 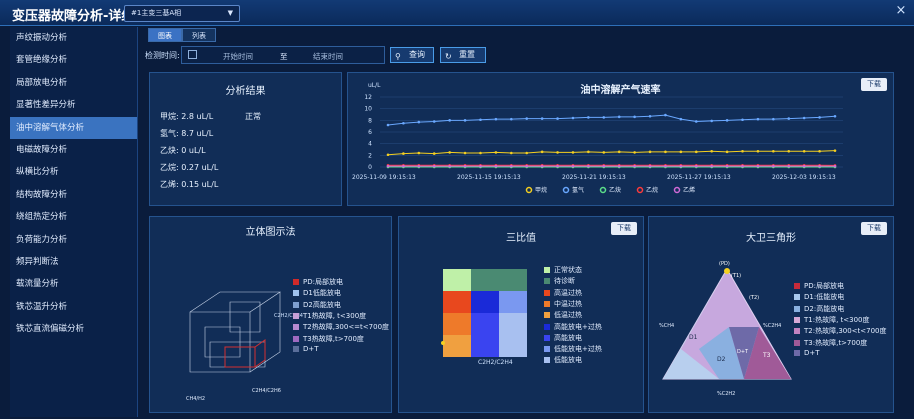 What do you see at coordinates (495, 362) in the screenshot?
I see `ratio-xlabel: C2H2/C2H4` at bounding box center [495, 362].